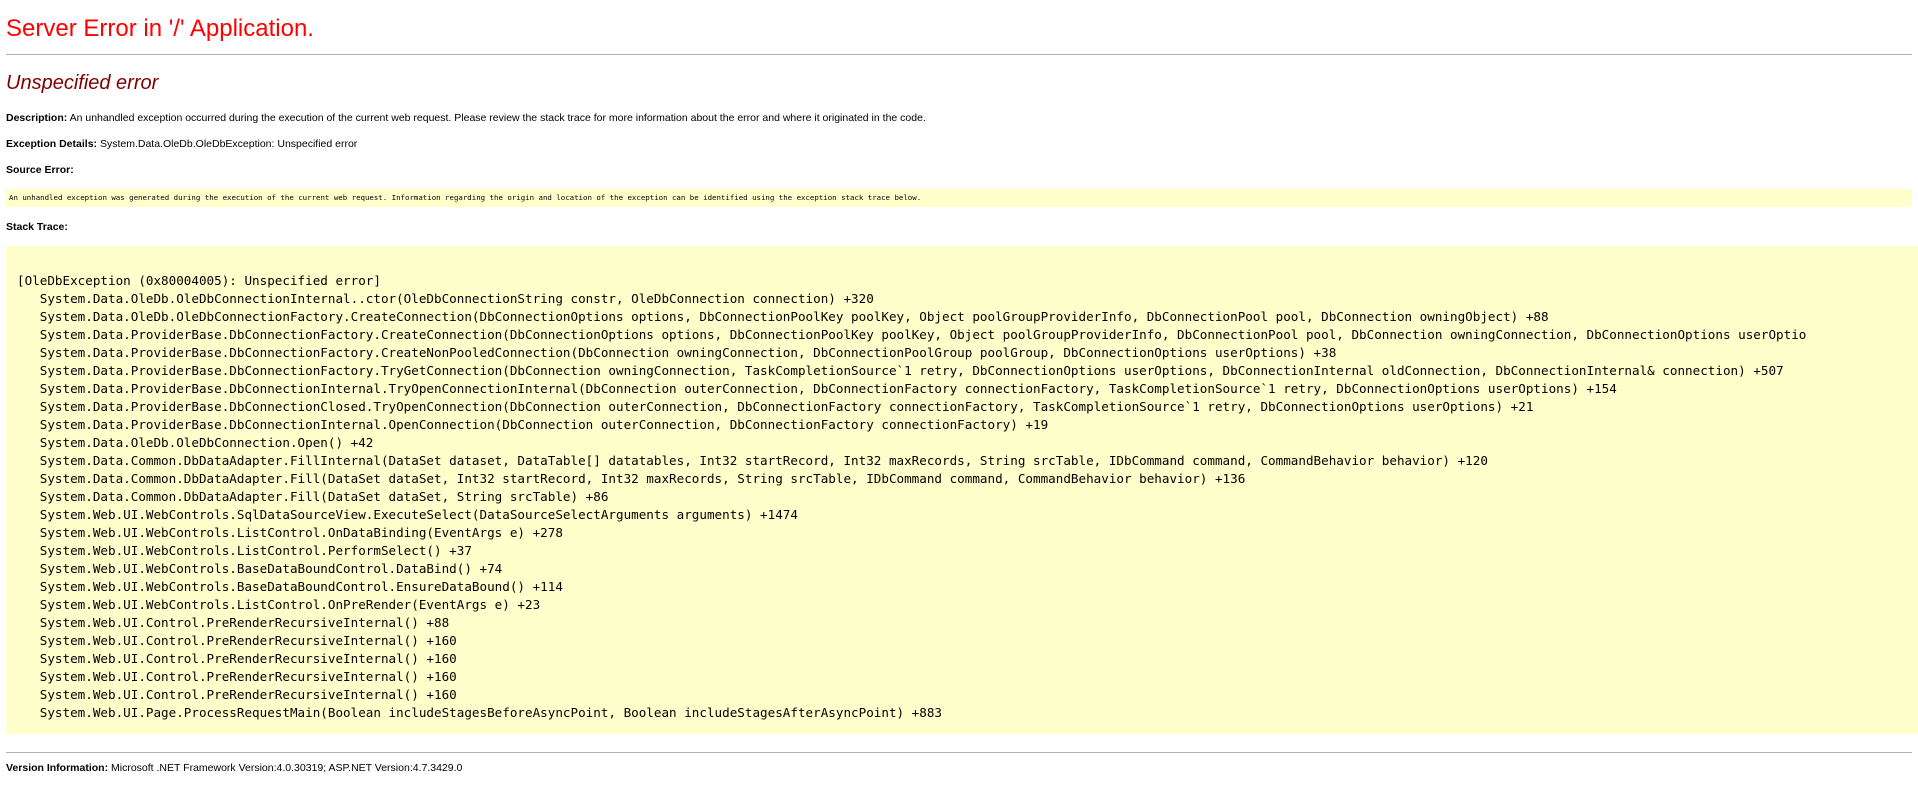  I want to click on page-title: Server Error in '/' Application., so click(160, 28).